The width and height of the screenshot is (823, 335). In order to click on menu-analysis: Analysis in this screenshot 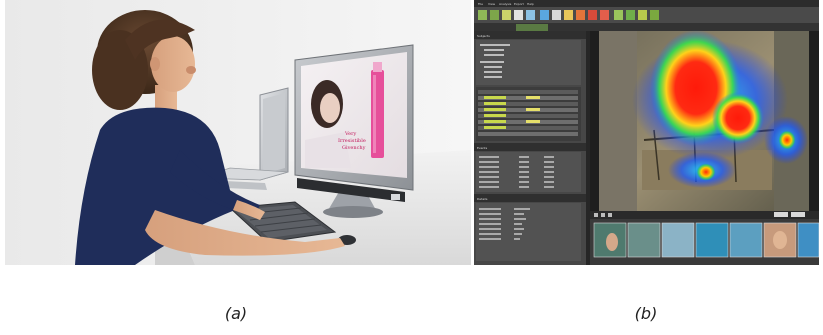, I will do `click(505, 4)`.